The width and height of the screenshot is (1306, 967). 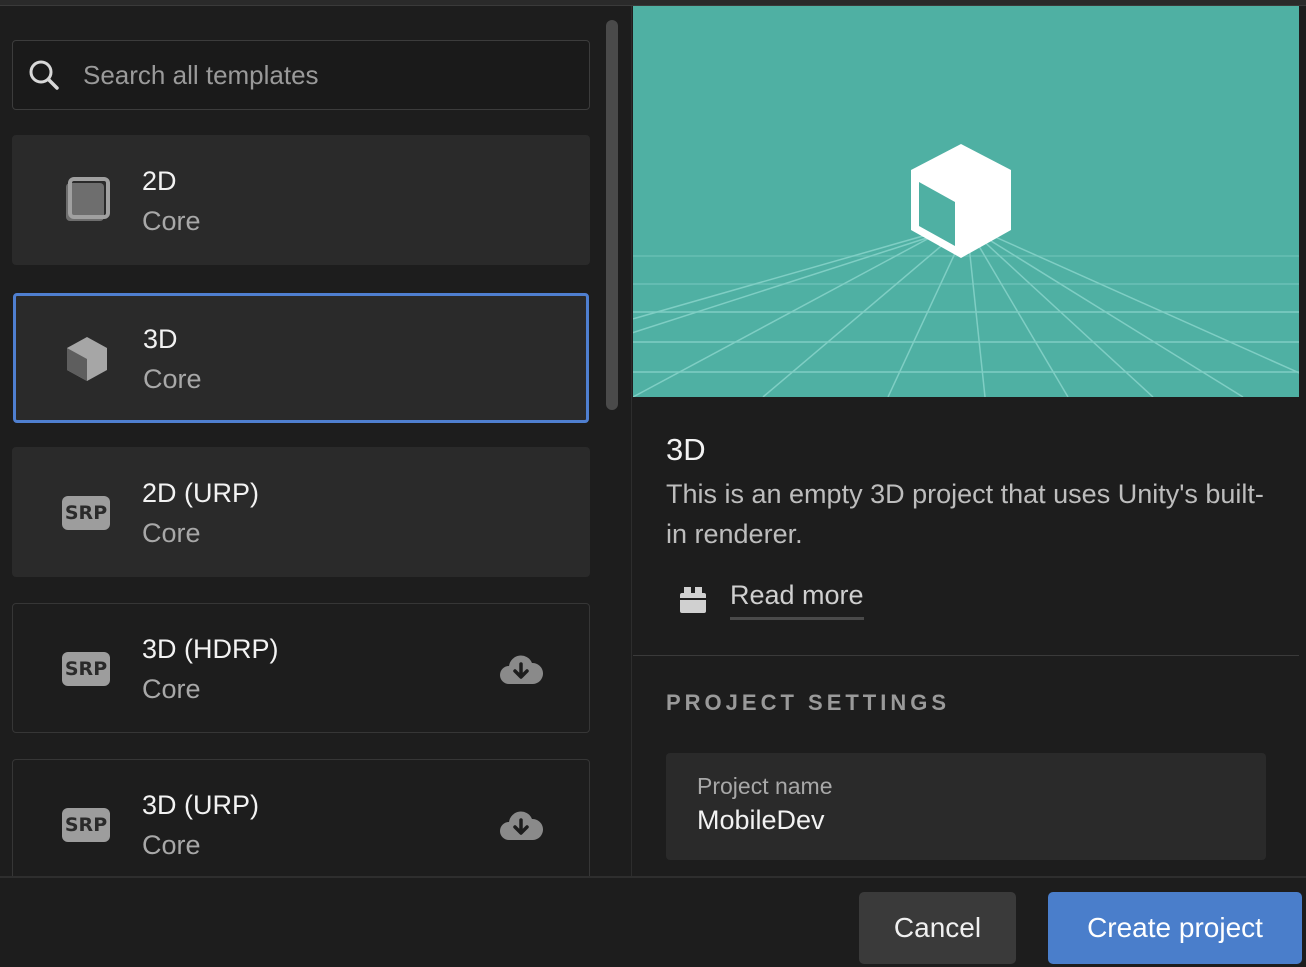 What do you see at coordinates (159, 181) in the screenshot?
I see `template-title: 2D` at bounding box center [159, 181].